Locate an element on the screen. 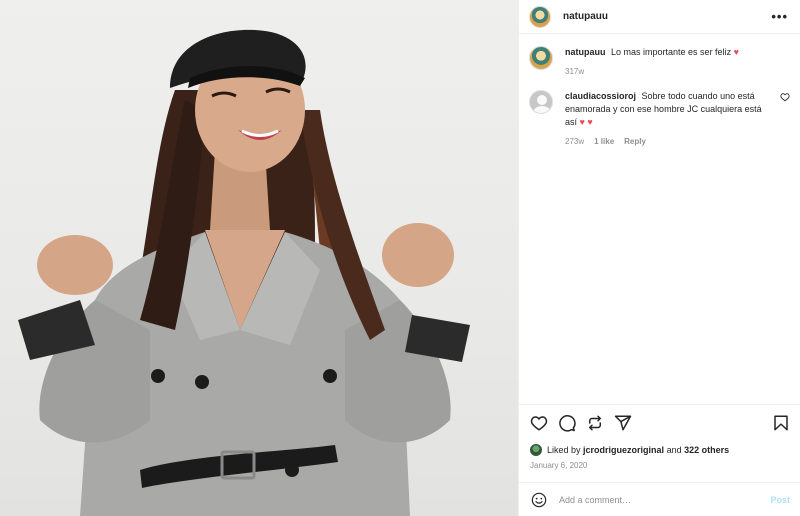 This screenshot has width=800, height=516. caption-avatar is located at coordinates (541, 58).